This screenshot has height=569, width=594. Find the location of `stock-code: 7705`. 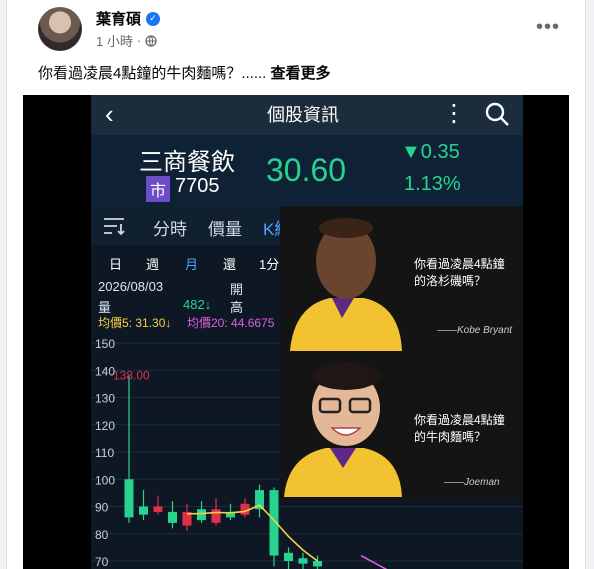

stock-code: 7705 is located at coordinates (197, 186).